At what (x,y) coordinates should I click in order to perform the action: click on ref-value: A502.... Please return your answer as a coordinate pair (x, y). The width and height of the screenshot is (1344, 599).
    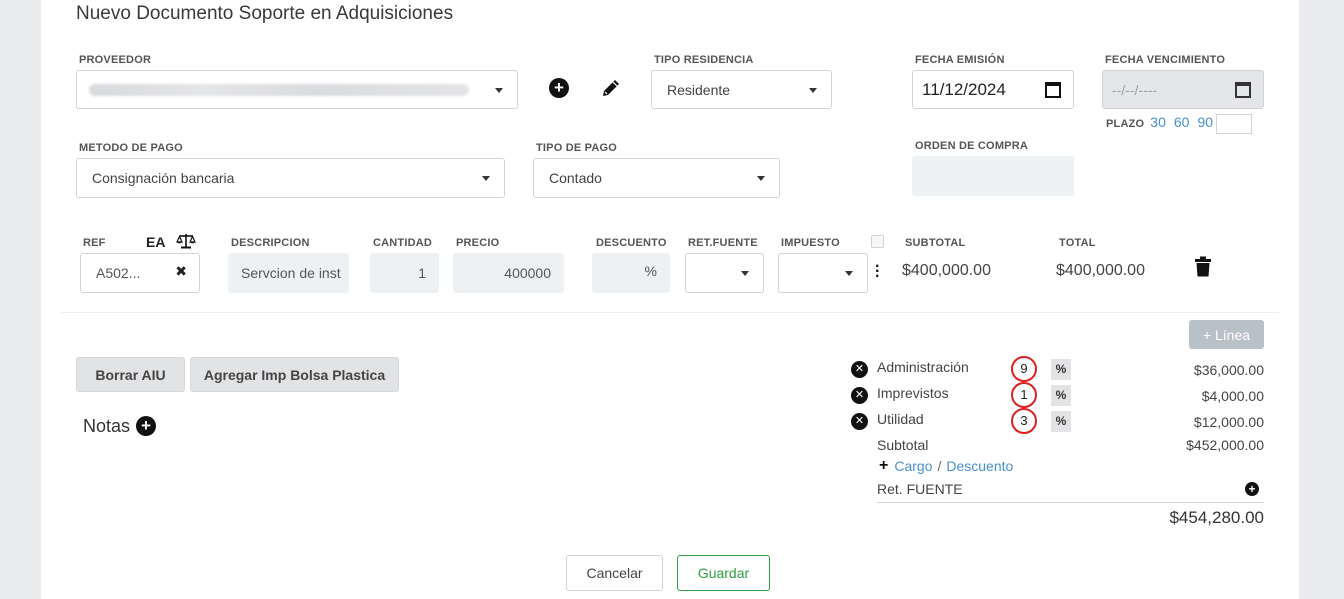
    Looking at the image, I should click on (118, 273).